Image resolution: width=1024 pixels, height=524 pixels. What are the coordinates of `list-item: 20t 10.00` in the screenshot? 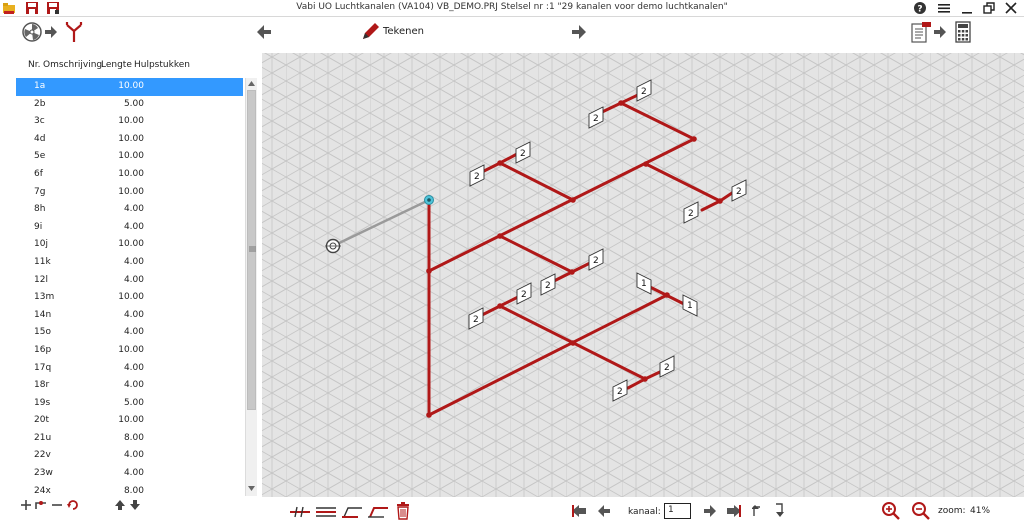 It's located at (129, 421).